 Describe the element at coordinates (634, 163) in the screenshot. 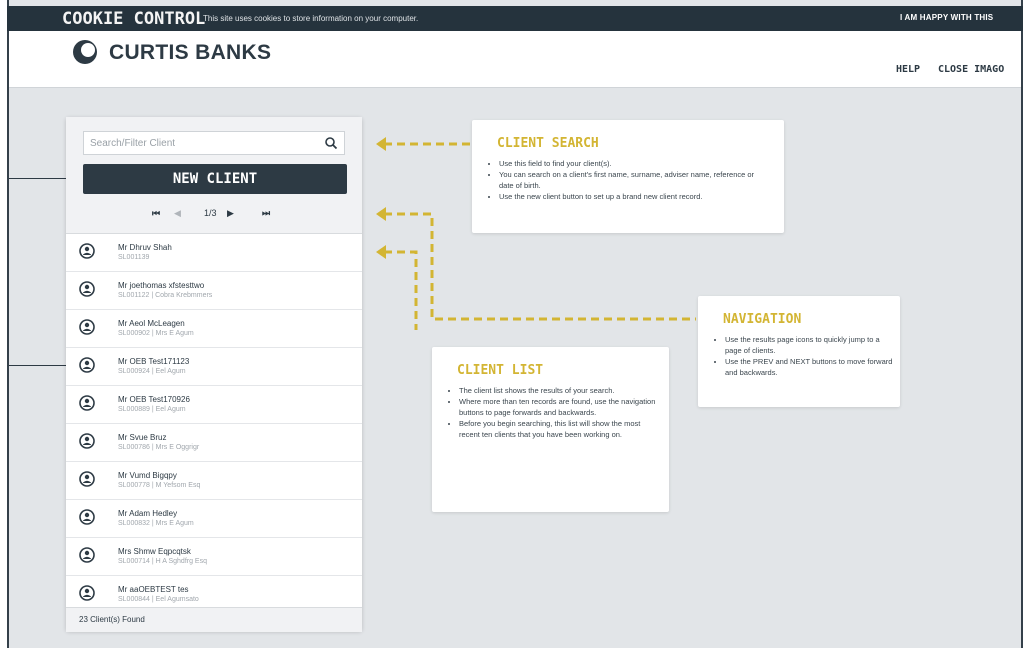

I see `bullet: Use this field to find your client(s).` at that location.